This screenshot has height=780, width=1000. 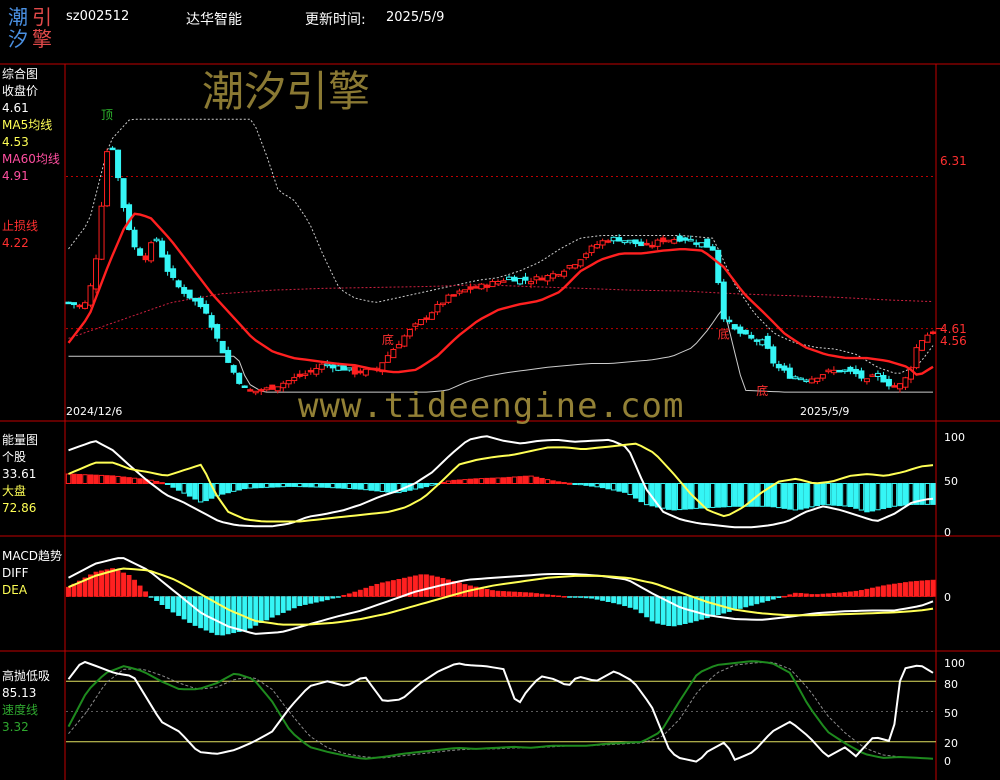 I want to click on ma5-value: 4.53, so click(x=15, y=142).